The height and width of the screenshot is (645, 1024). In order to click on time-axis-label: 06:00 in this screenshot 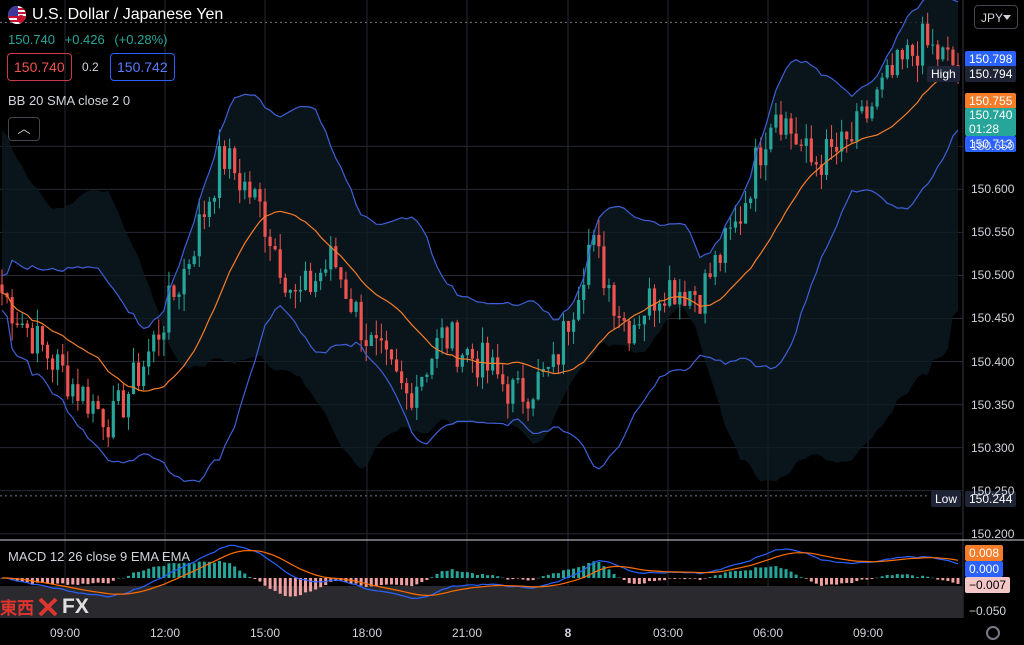, I will do `click(768, 633)`.